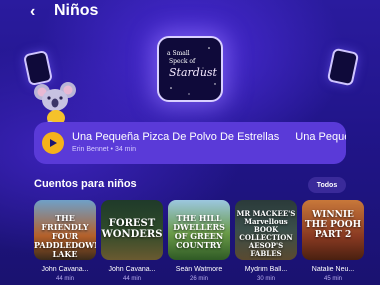 The width and height of the screenshot is (380, 285). Describe the element at coordinates (193, 72) in the screenshot. I see `cover-text-line3: Stardust` at that location.